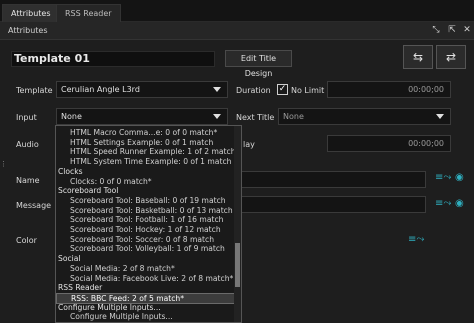  I want to click on swap-arrows-alt-icon: ⇄, so click(451, 57).